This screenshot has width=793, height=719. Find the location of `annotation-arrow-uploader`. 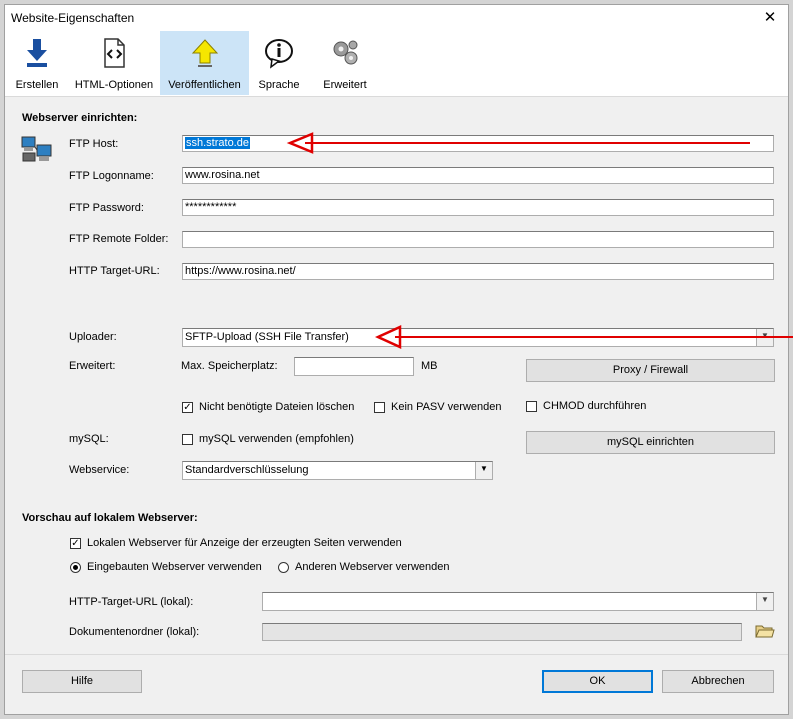

annotation-arrow-uploader is located at coordinates (583, 337).